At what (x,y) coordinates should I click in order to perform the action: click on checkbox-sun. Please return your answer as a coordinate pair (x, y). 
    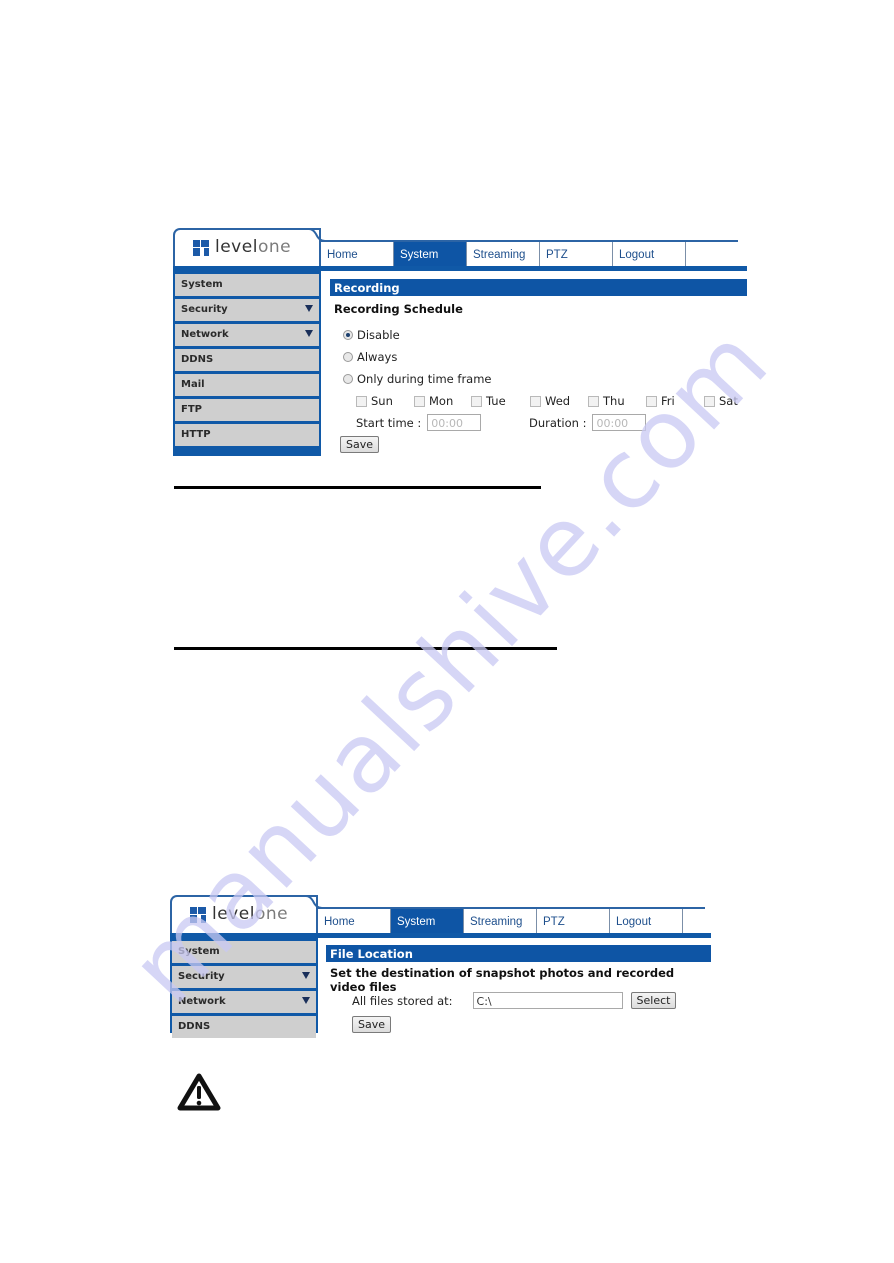
    Looking at the image, I should click on (361, 401).